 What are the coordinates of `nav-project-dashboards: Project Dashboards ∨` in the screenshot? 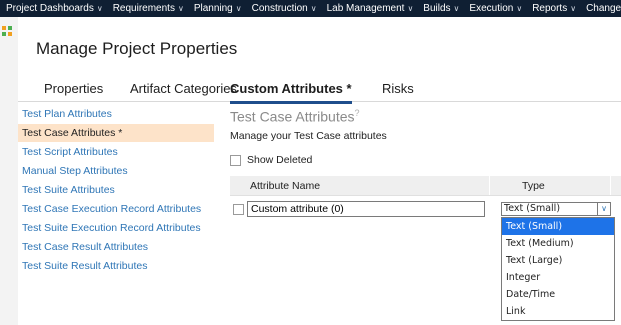 It's located at (54, 8).